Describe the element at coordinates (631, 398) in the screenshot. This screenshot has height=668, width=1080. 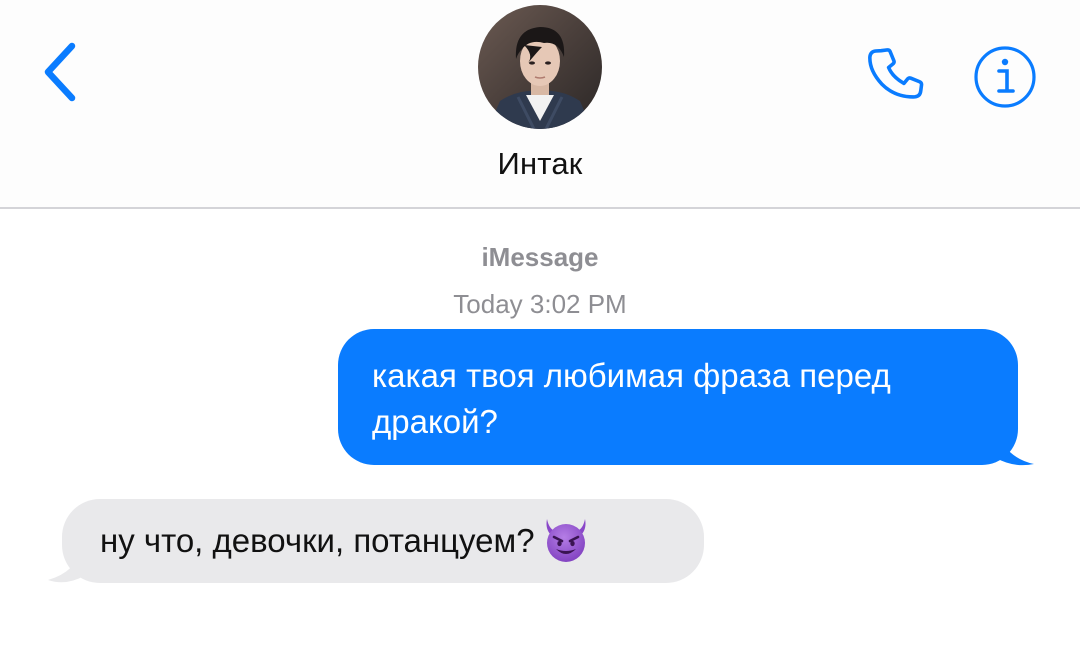
I see `outgoing-message-text: какая твоя любимая фраза перед дракой?` at that location.